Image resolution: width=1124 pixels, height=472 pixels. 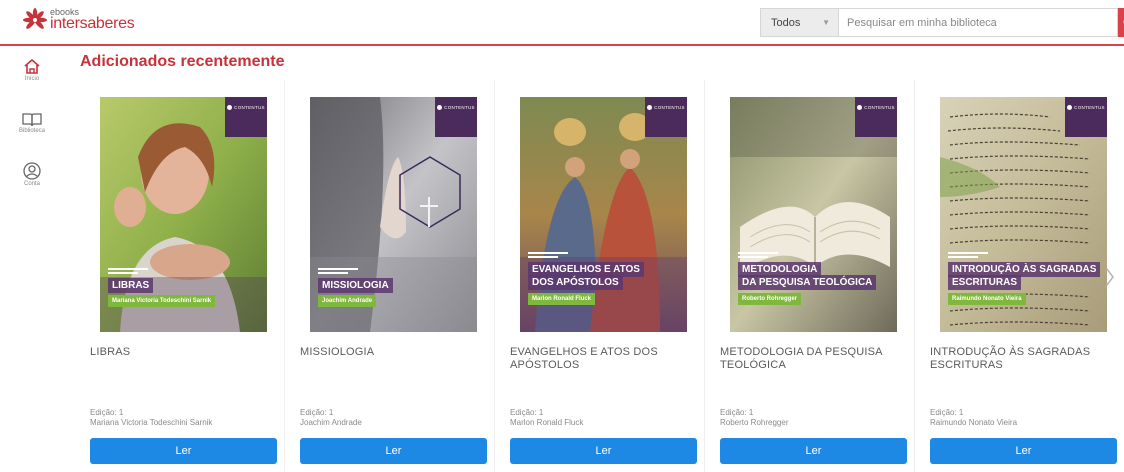 What do you see at coordinates (35, 18) in the screenshot?
I see `leaf-icon` at bounding box center [35, 18].